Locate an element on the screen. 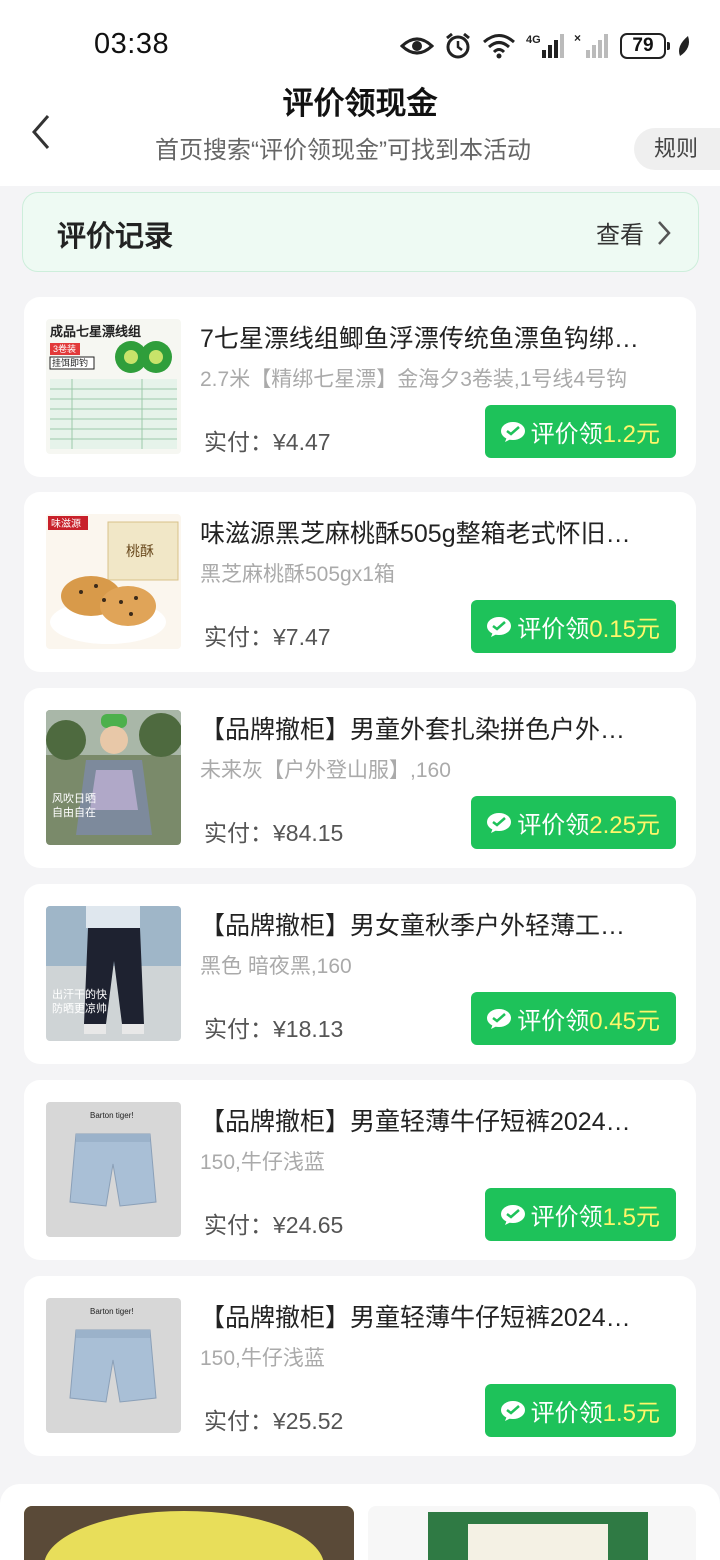  review-reward-button: 评价领 1.2元 is located at coordinates (580, 431).